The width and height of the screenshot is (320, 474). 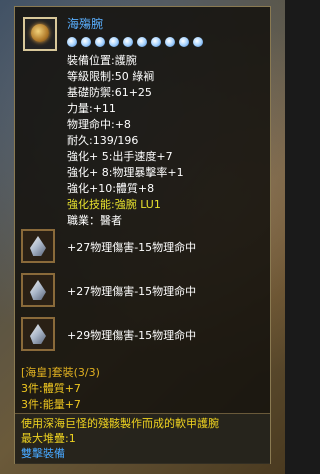 What do you see at coordinates (85, 24) in the screenshot?
I see `item-name: 海殤腕` at bounding box center [85, 24].